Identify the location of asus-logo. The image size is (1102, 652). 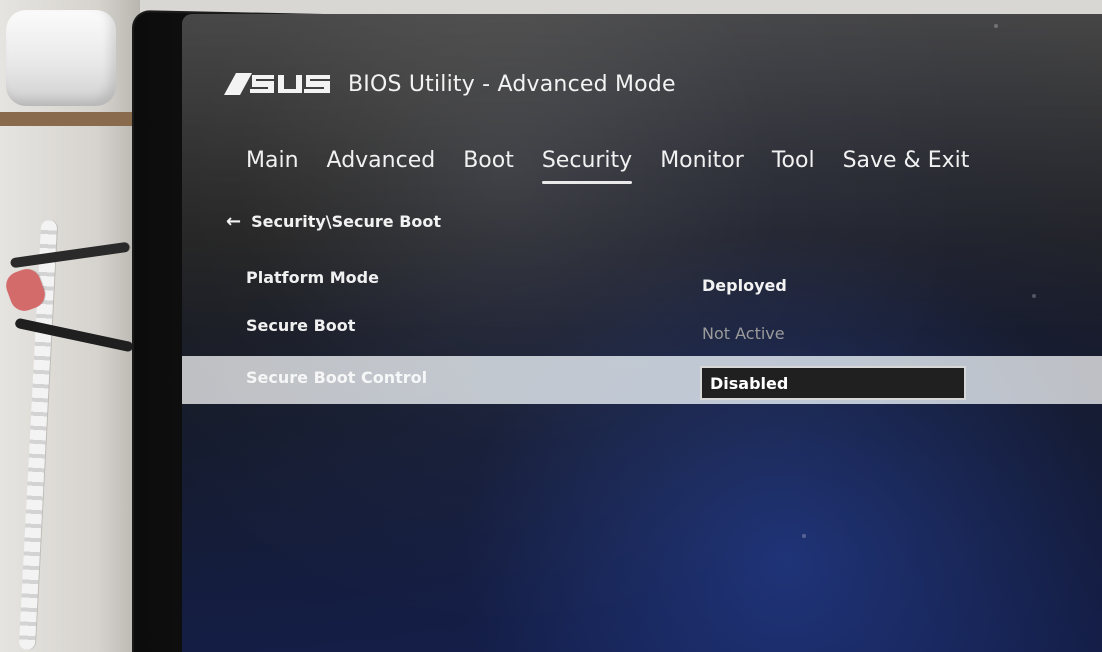
(277, 84).